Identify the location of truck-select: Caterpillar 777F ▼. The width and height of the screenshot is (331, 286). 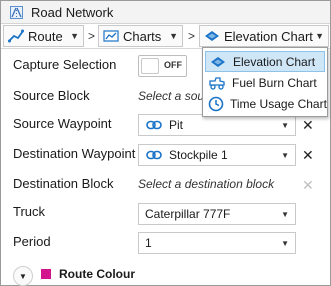
(217, 214).